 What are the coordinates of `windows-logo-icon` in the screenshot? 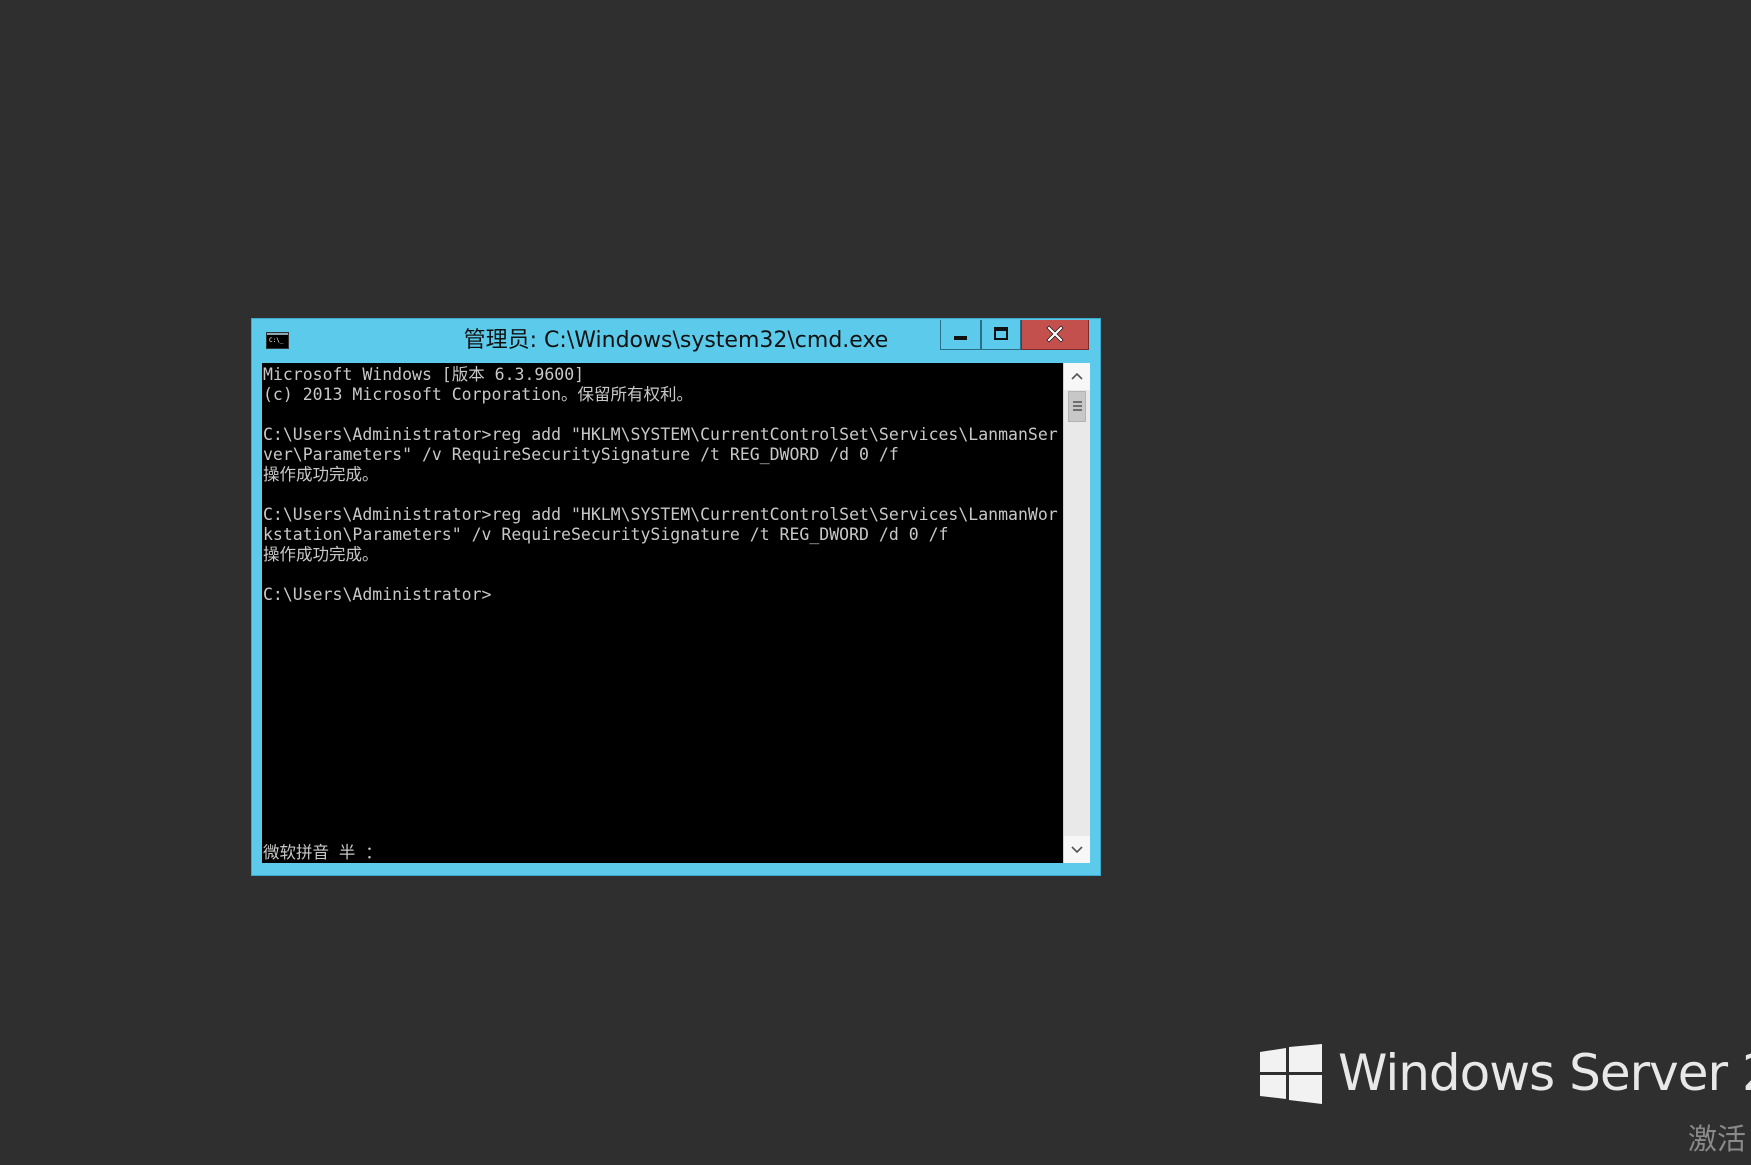 It's located at (1291, 1074).